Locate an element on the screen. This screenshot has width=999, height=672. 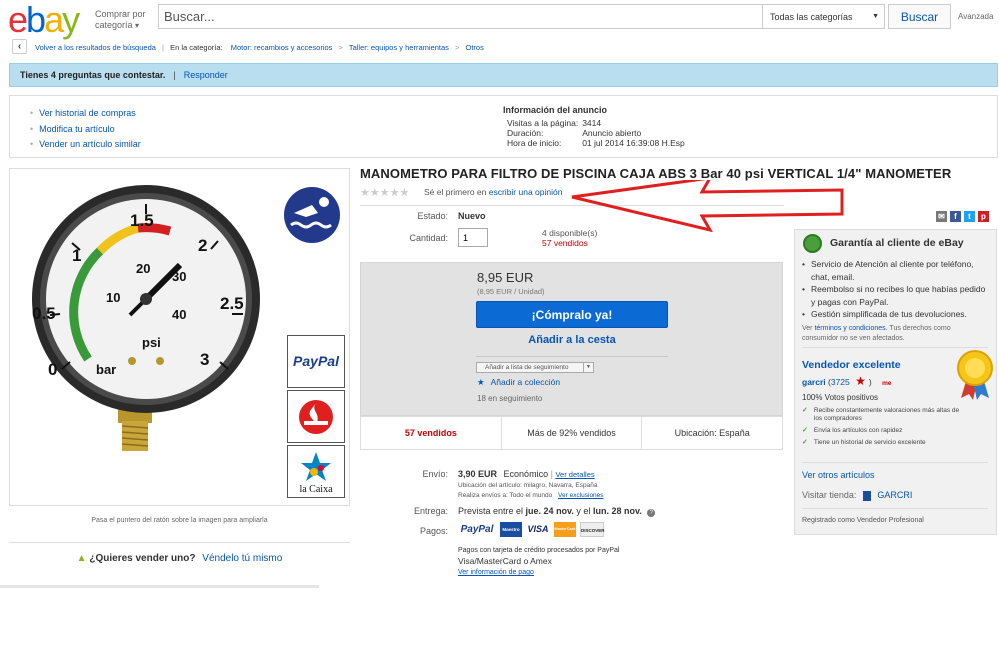
visit-store-label: Visitar tienda: is located at coordinates (829, 495).